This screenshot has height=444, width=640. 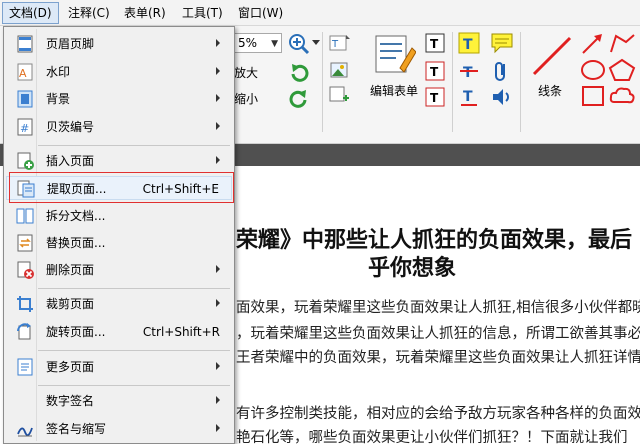 I want to click on menu-item-digital-signature: 数字签名, so click(x=119, y=401).